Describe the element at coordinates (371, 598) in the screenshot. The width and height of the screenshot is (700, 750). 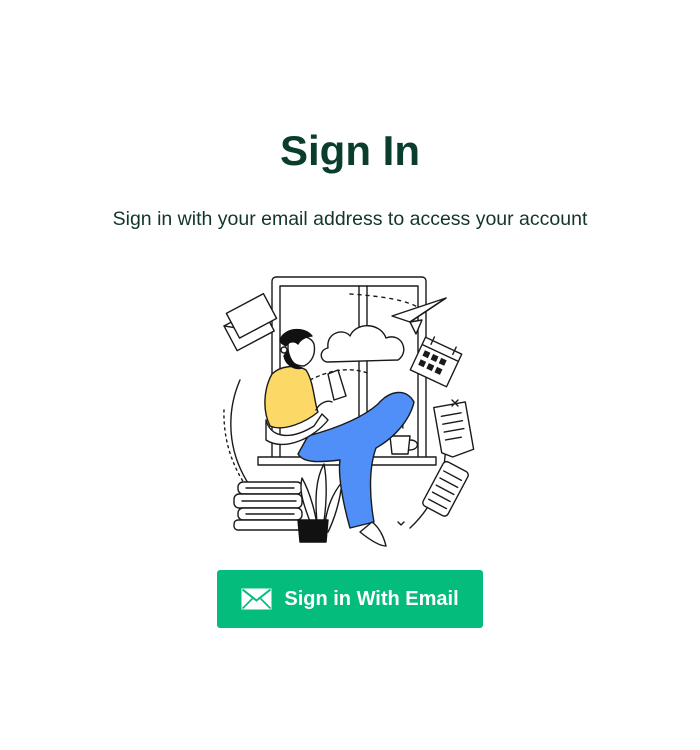
I see `sign-in-button-label: Sign in With Email` at that location.